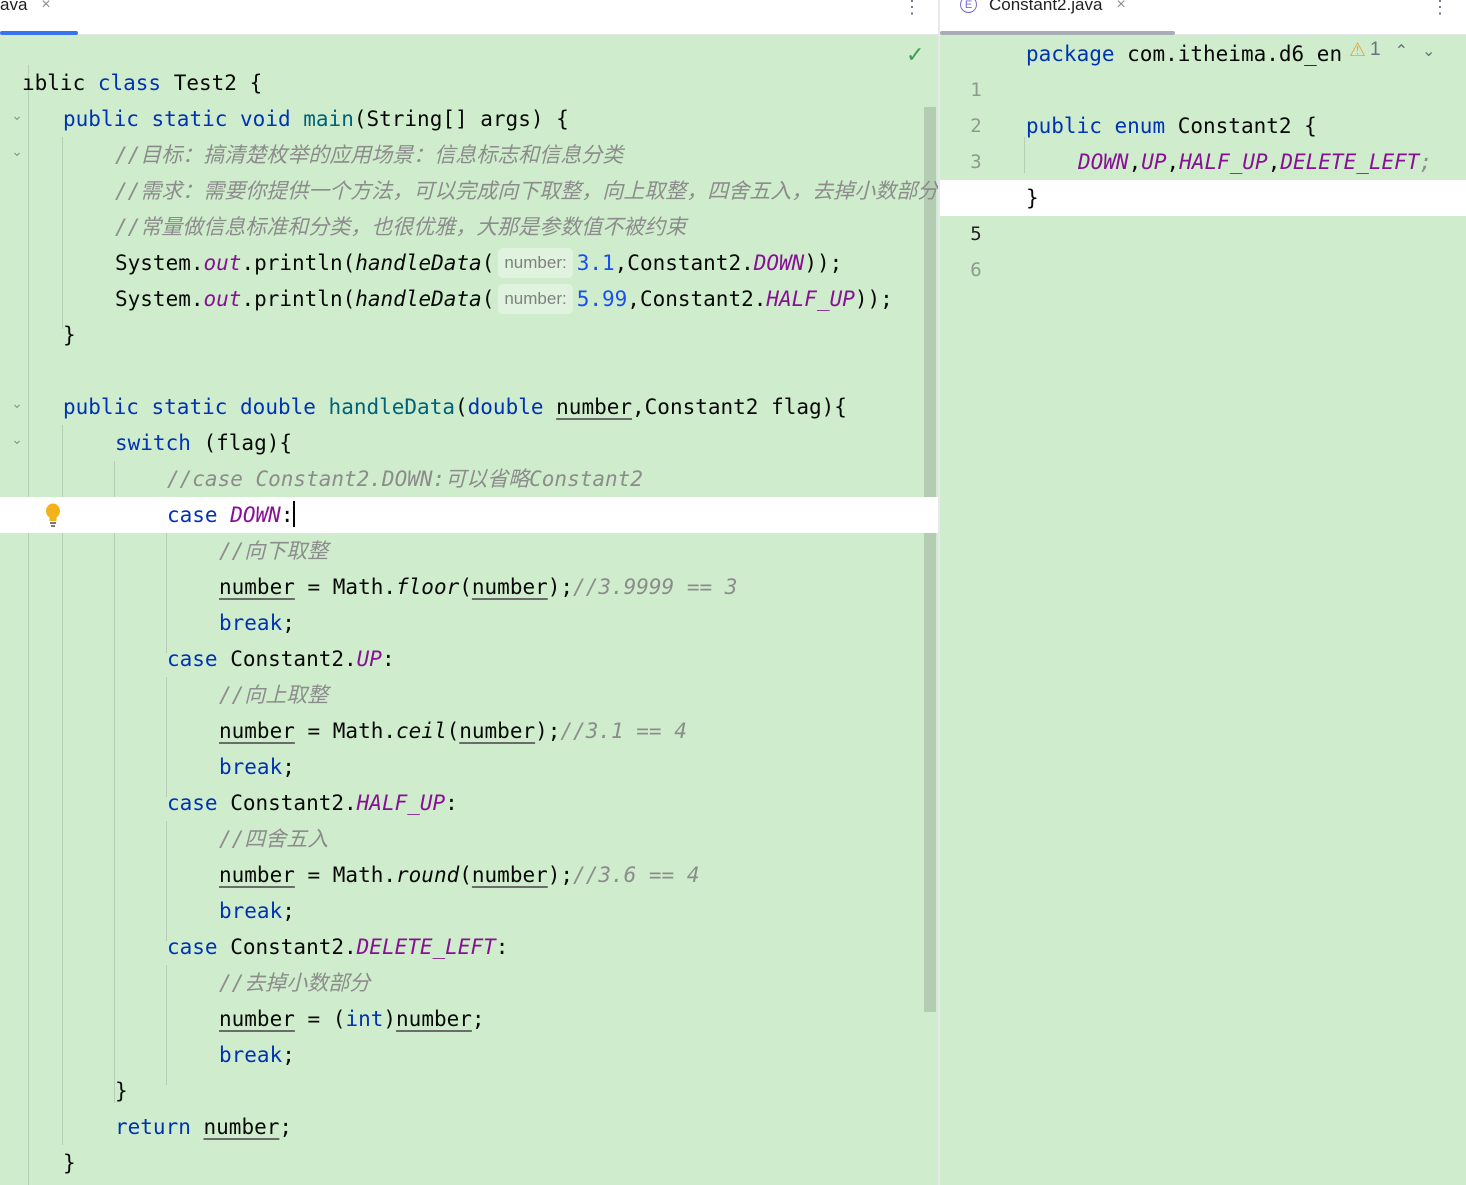  What do you see at coordinates (69, 335) in the screenshot?
I see `closing-brace: }` at bounding box center [69, 335].